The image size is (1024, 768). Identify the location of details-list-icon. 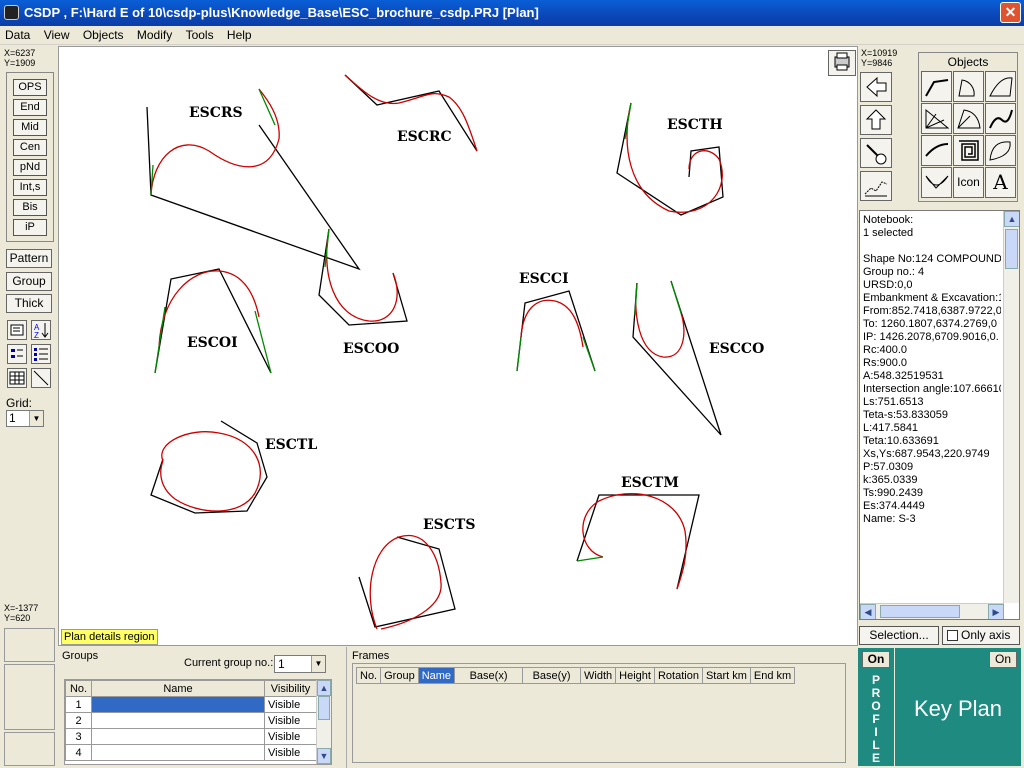
(41, 354).